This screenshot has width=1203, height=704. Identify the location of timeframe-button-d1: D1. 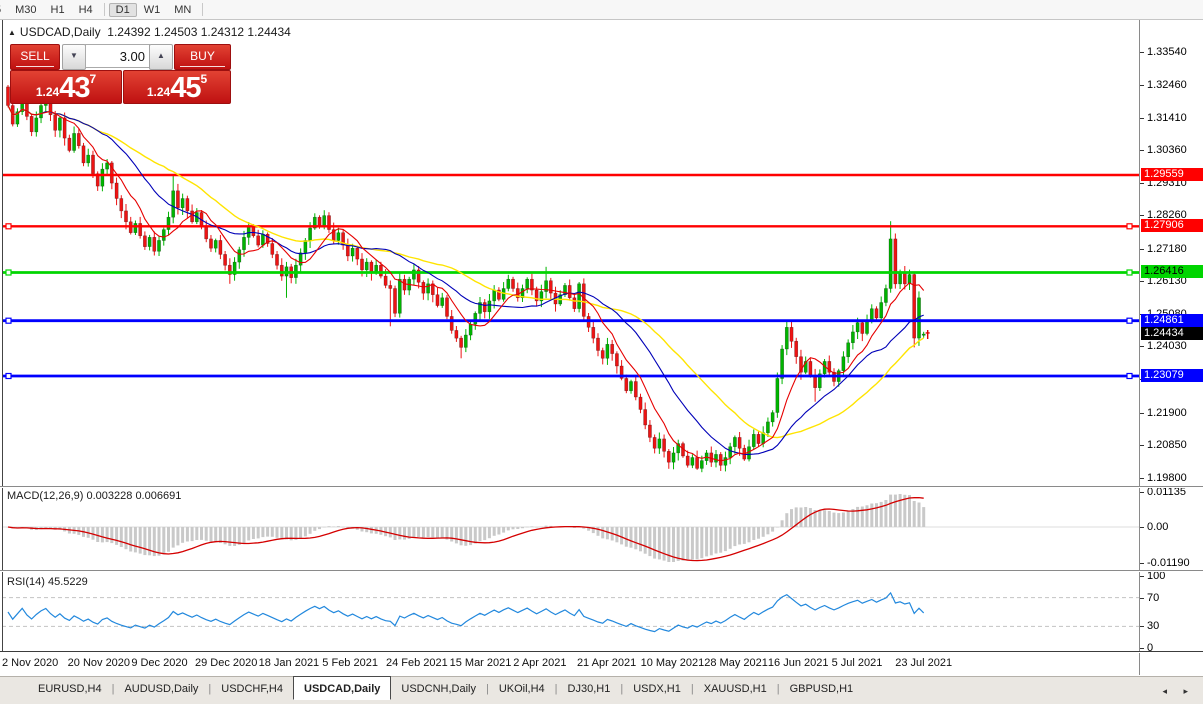
(122, 9).